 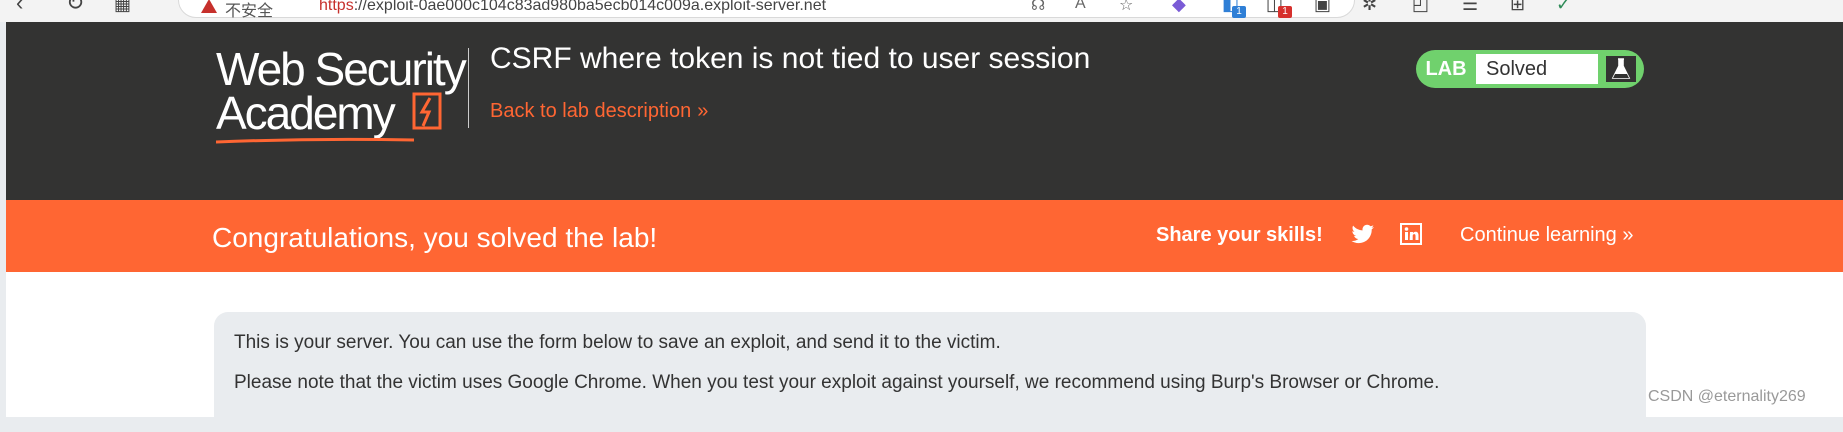 I want to click on collections-icon: ▣, so click(x=1322, y=7).